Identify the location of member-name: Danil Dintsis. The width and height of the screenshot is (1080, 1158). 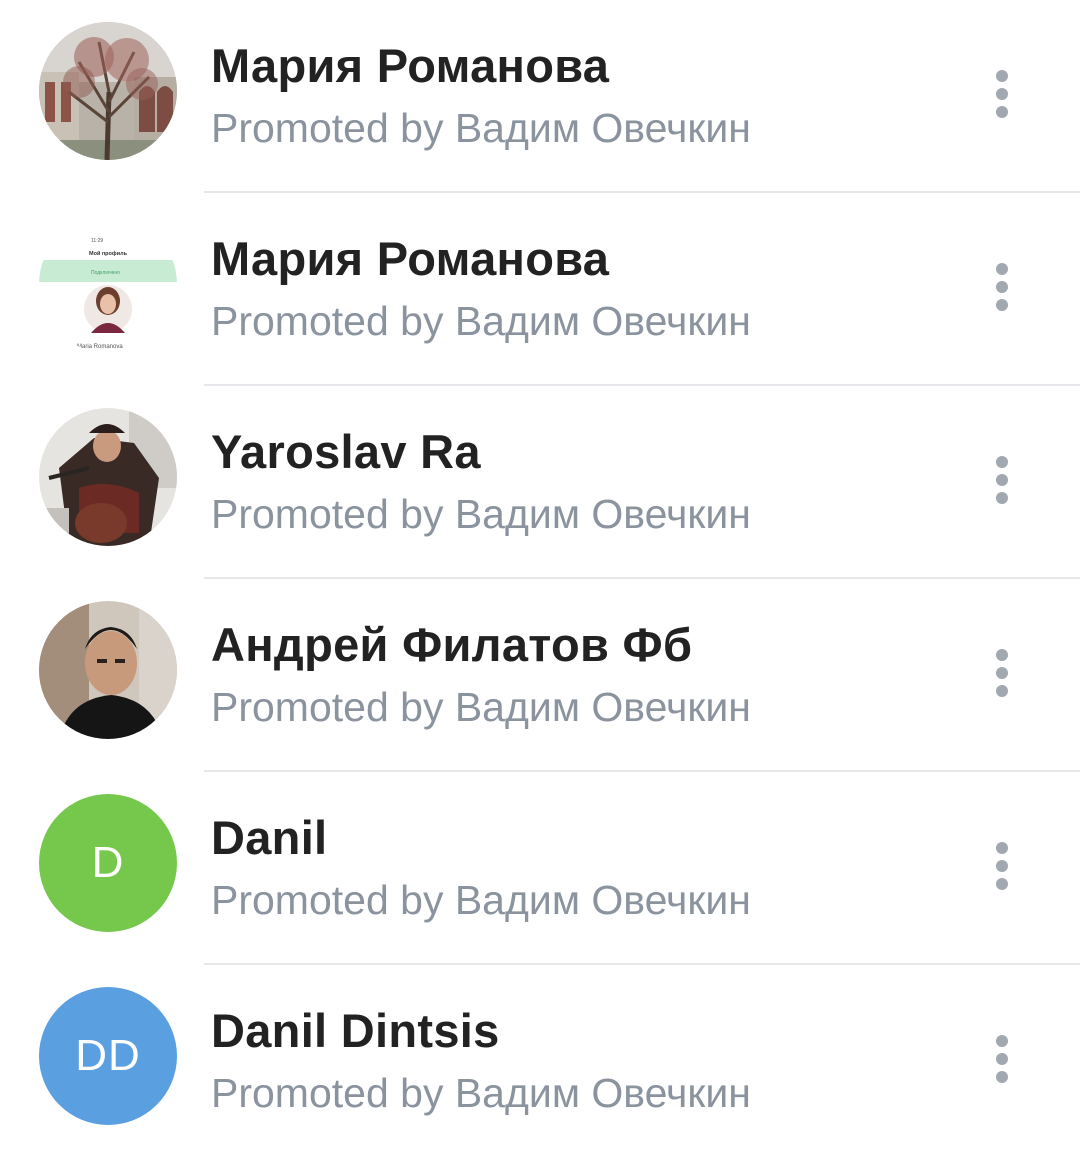
(355, 1030).